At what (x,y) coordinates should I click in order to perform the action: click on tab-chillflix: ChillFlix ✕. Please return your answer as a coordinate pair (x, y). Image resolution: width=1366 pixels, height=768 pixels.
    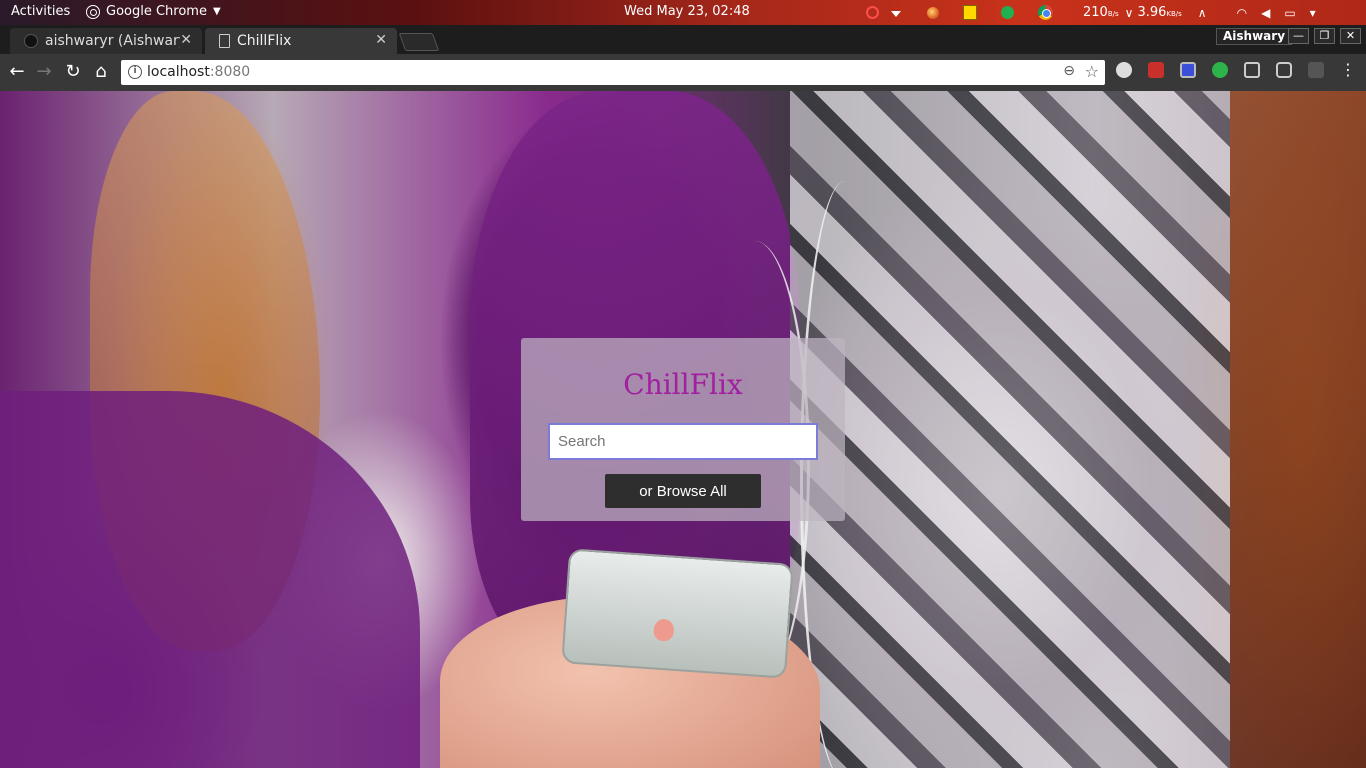
    Looking at the image, I should click on (301, 41).